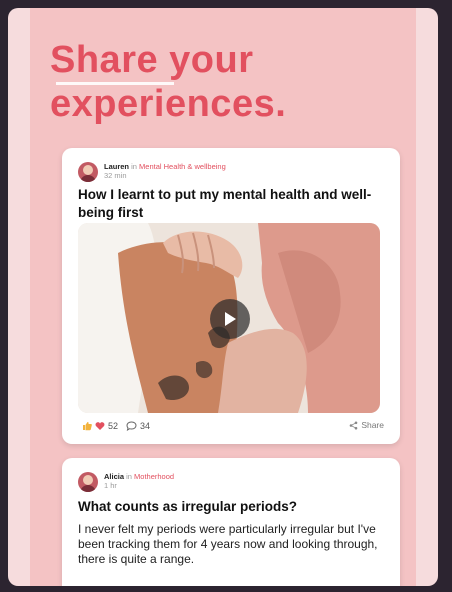 The height and width of the screenshot is (592, 452). I want to click on post-actions: 52 34, so click(116, 426).